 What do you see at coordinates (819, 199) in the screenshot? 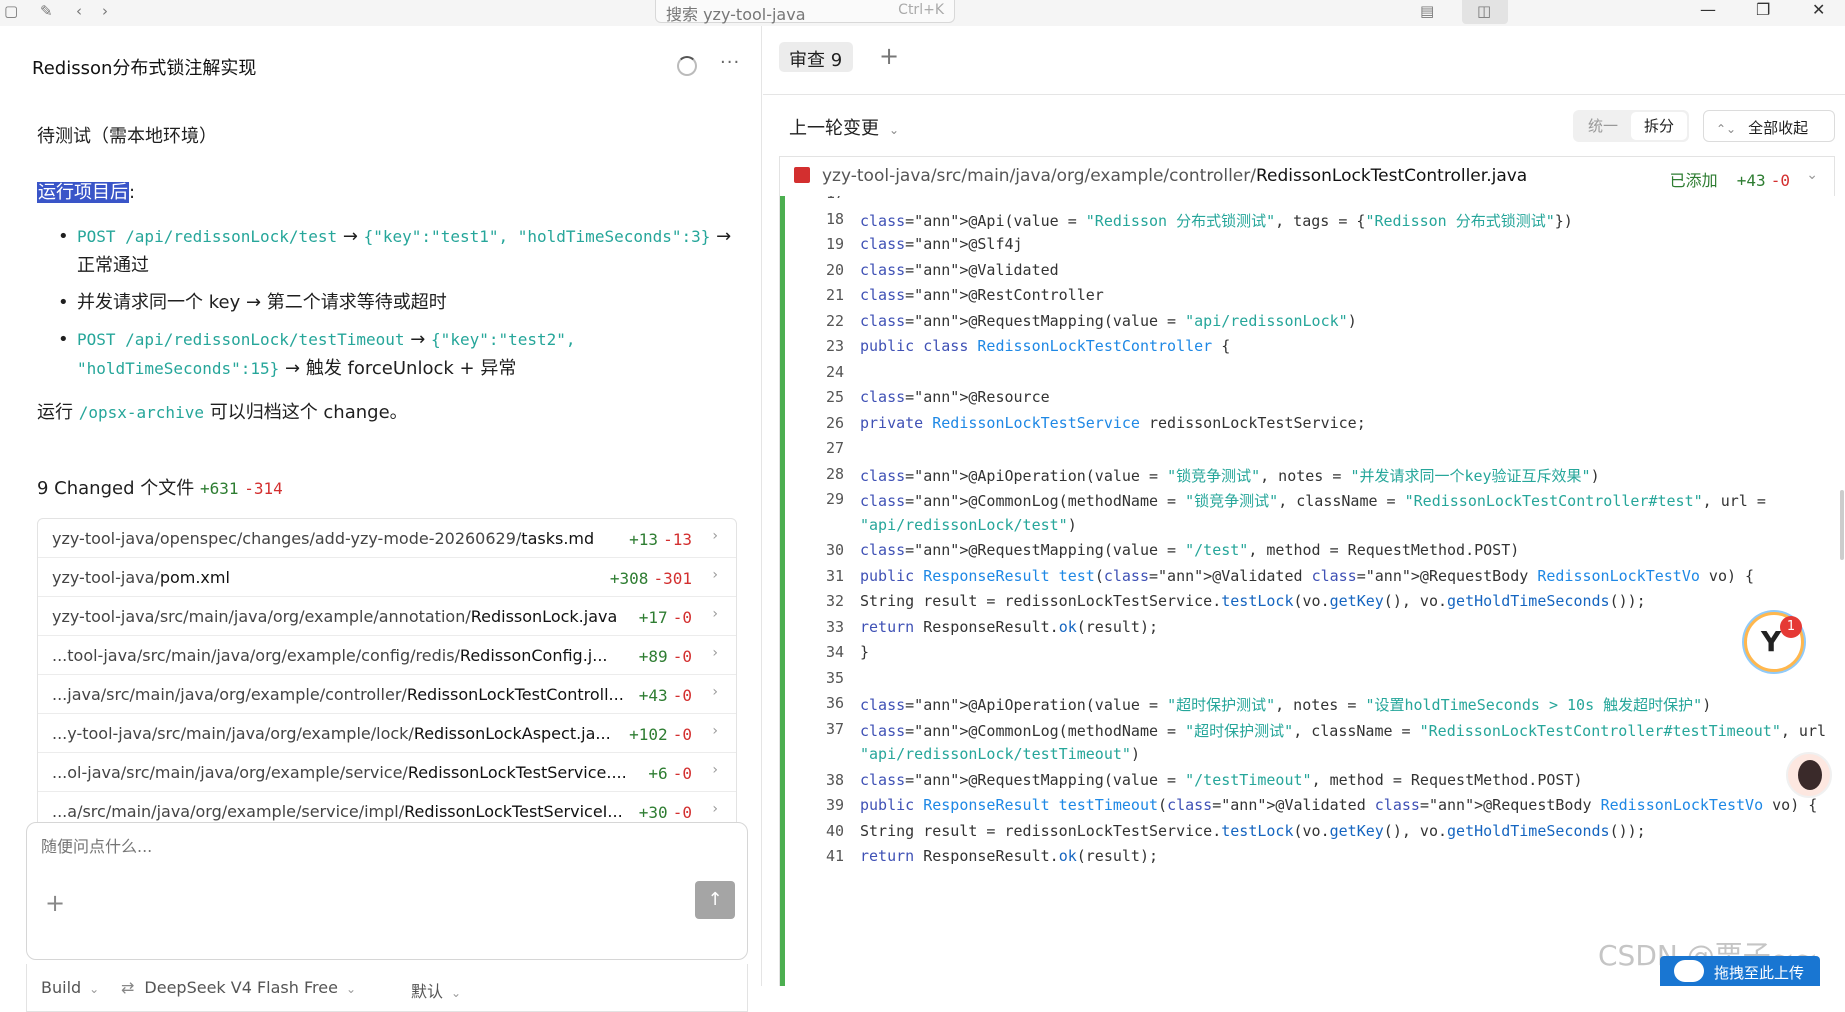
I see `line-number: 17` at bounding box center [819, 199].